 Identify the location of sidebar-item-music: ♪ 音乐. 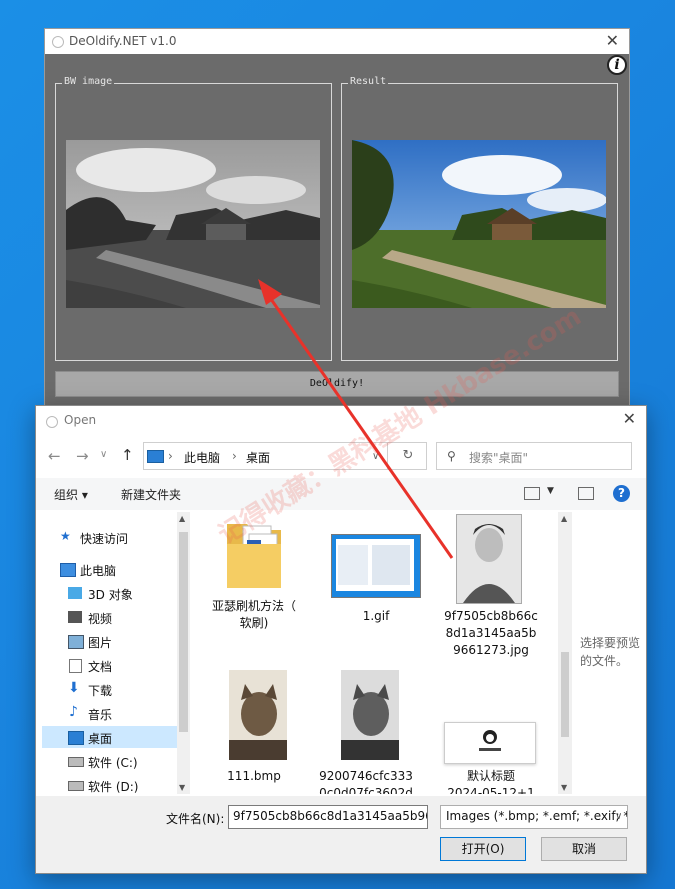
(110, 713).